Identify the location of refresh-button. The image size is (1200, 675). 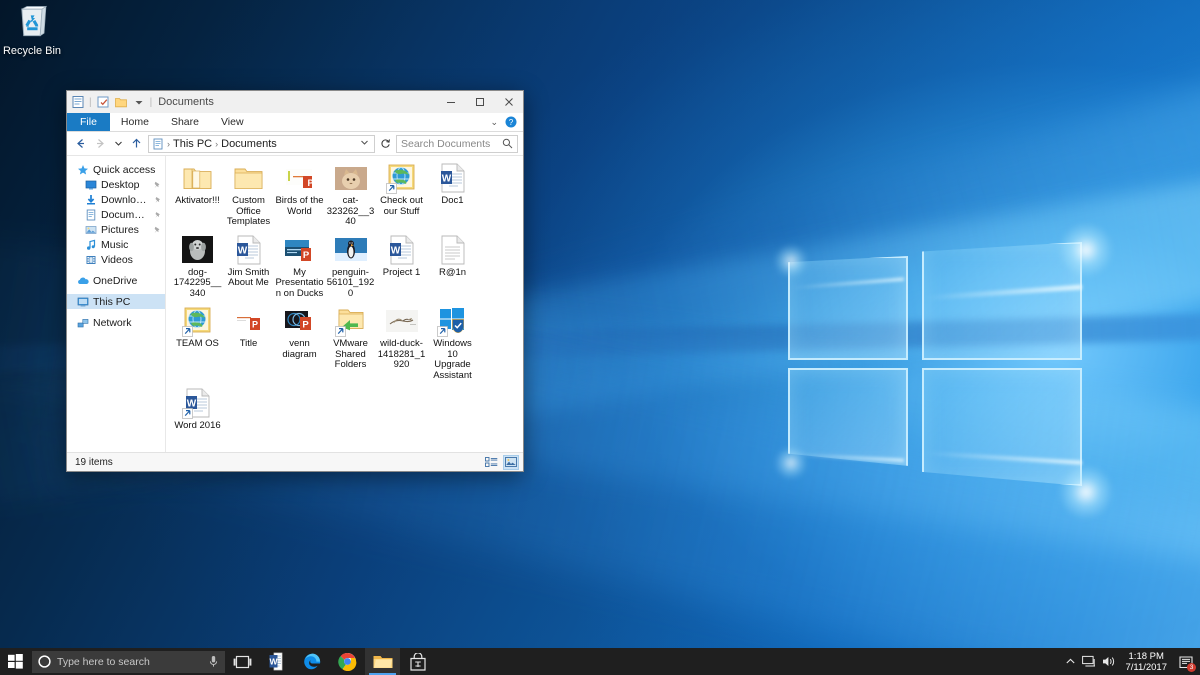
(385, 143).